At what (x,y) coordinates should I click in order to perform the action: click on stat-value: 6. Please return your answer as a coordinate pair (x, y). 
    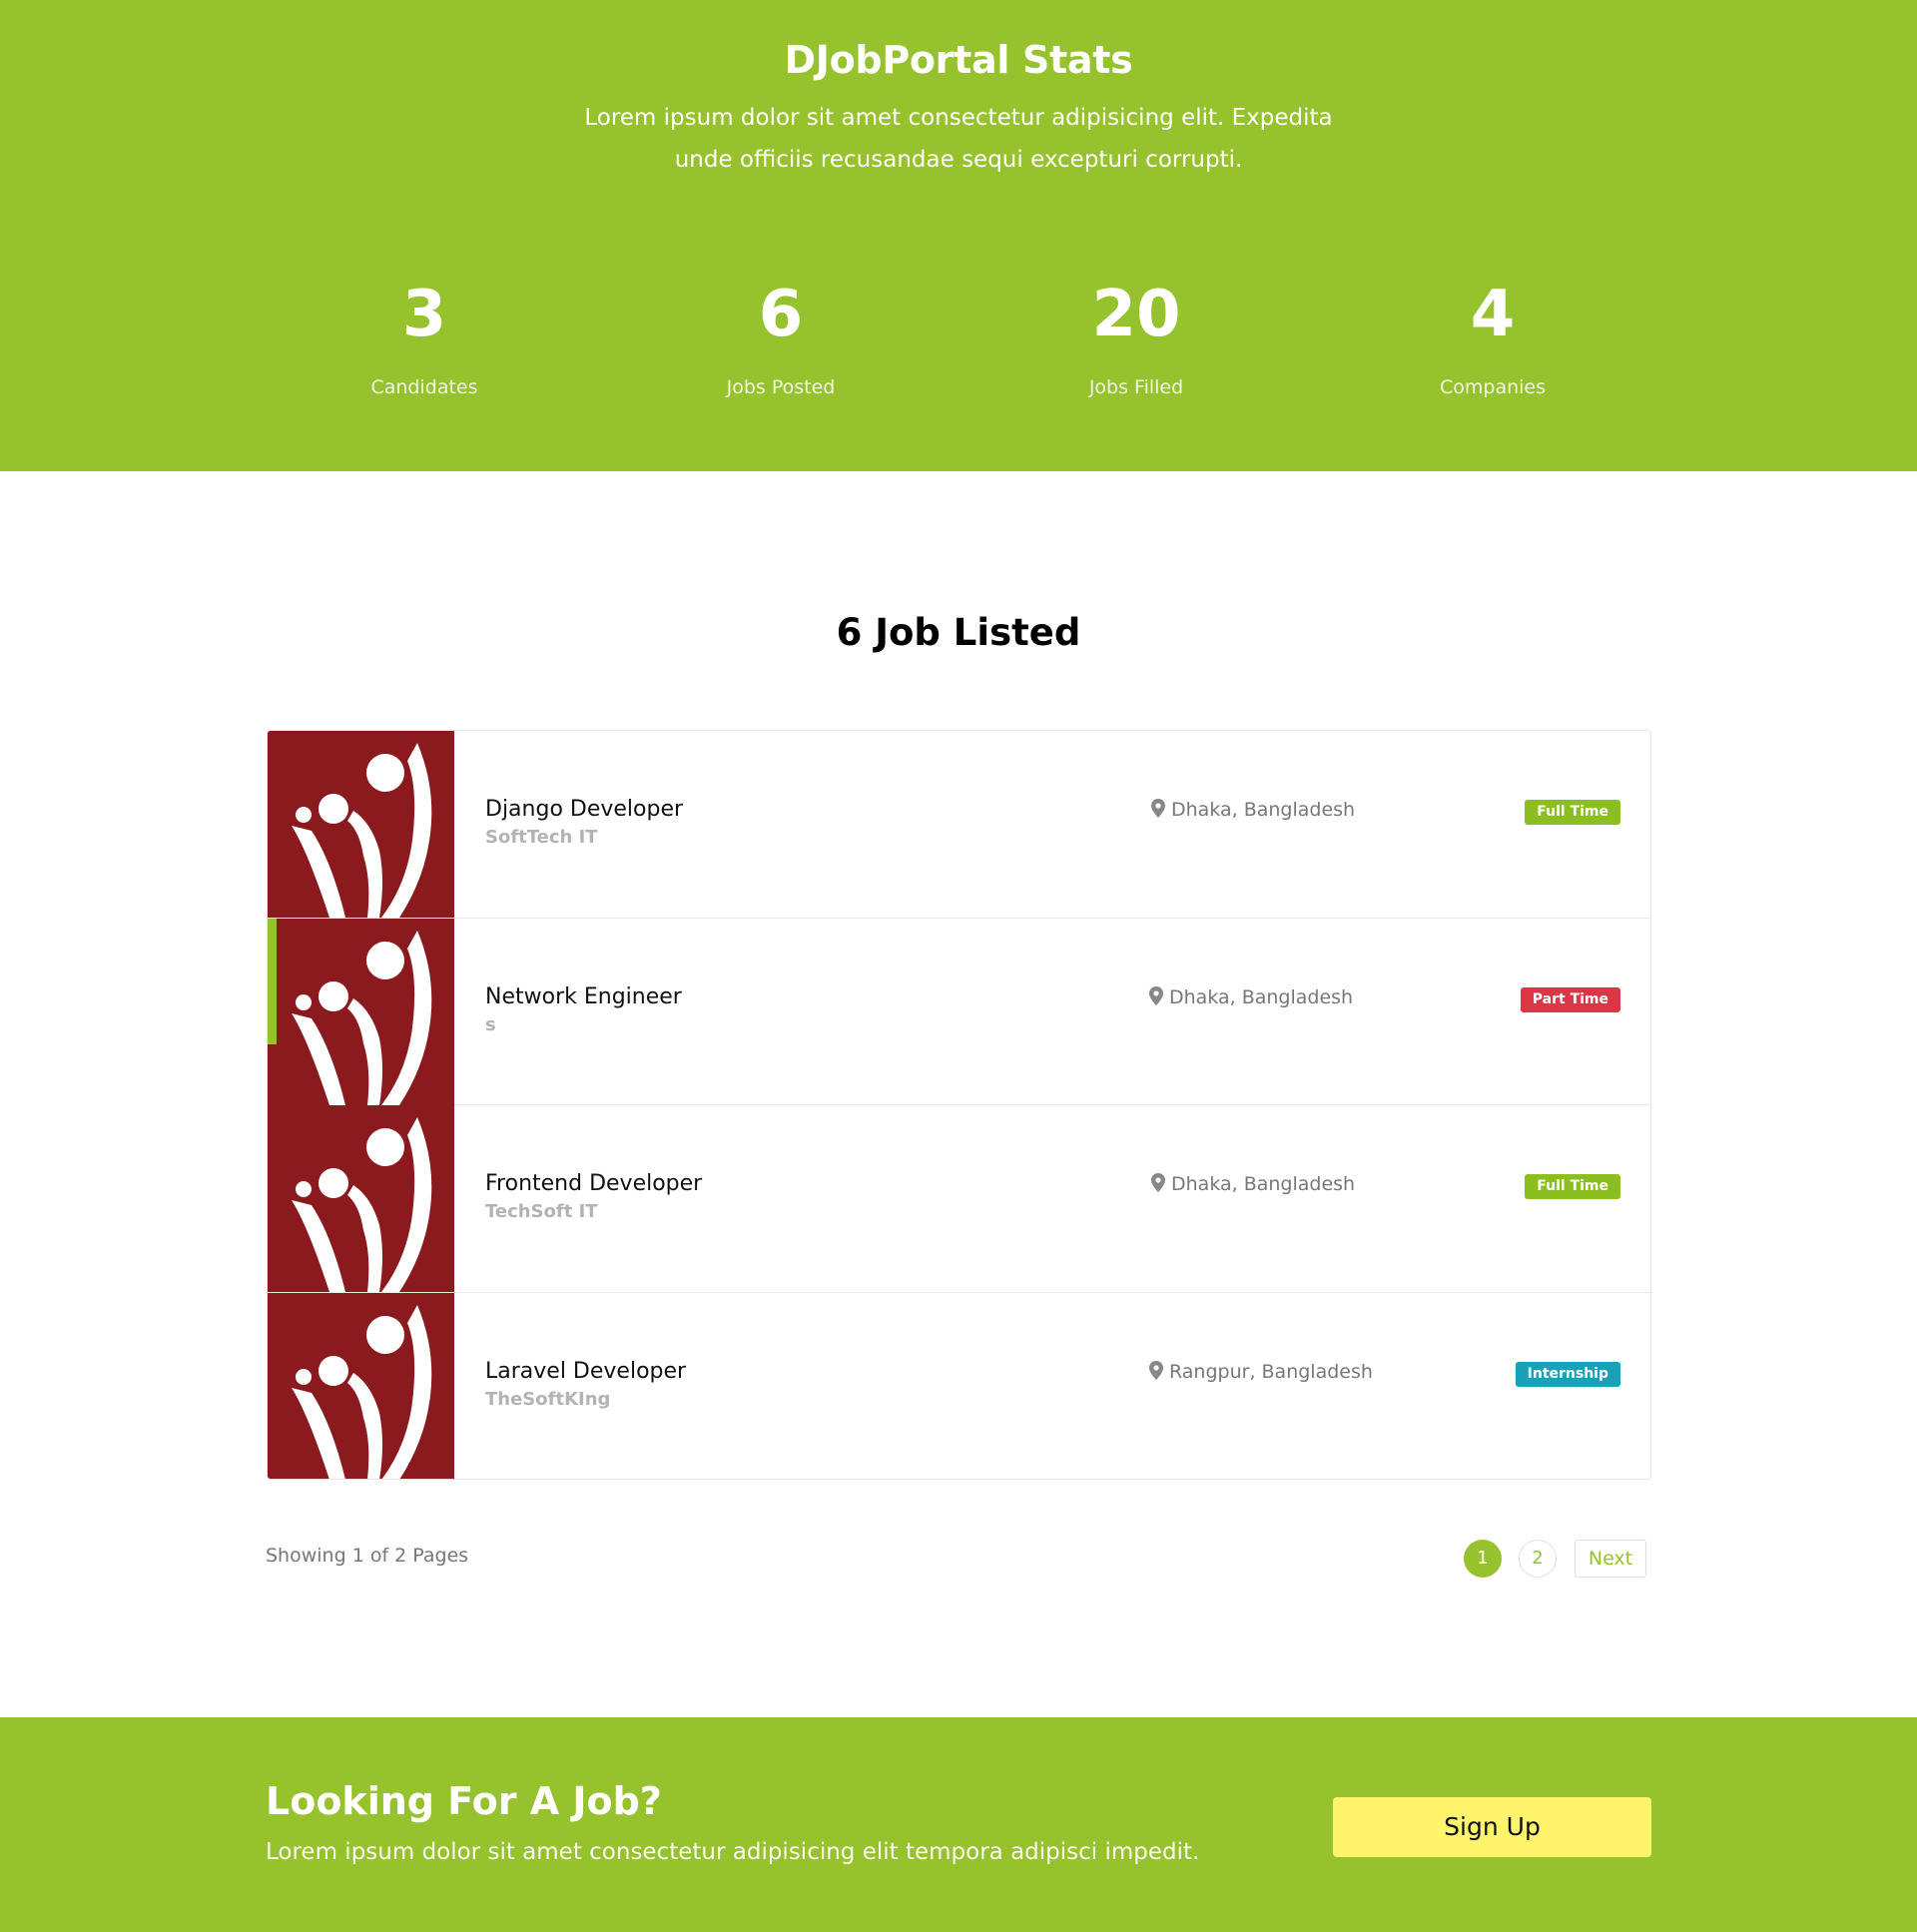
    Looking at the image, I should click on (781, 314).